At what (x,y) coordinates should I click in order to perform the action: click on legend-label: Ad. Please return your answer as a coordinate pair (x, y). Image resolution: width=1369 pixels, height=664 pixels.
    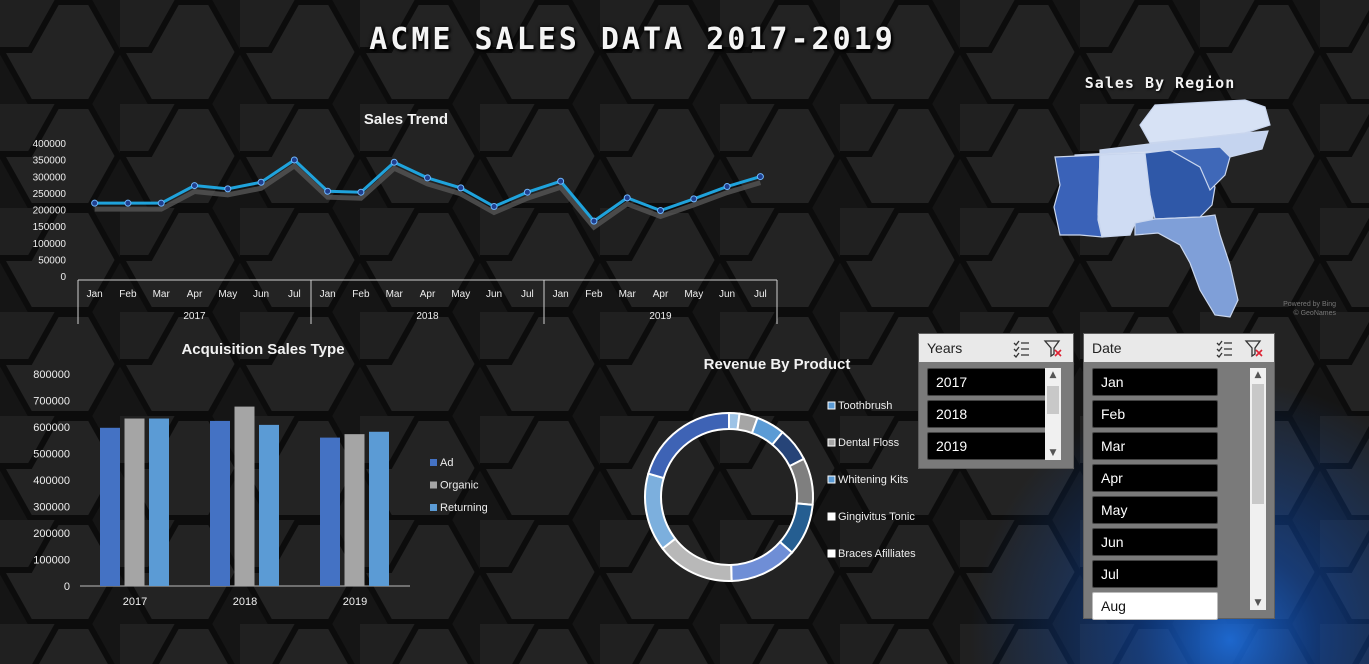
    Looking at the image, I should click on (446, 463).